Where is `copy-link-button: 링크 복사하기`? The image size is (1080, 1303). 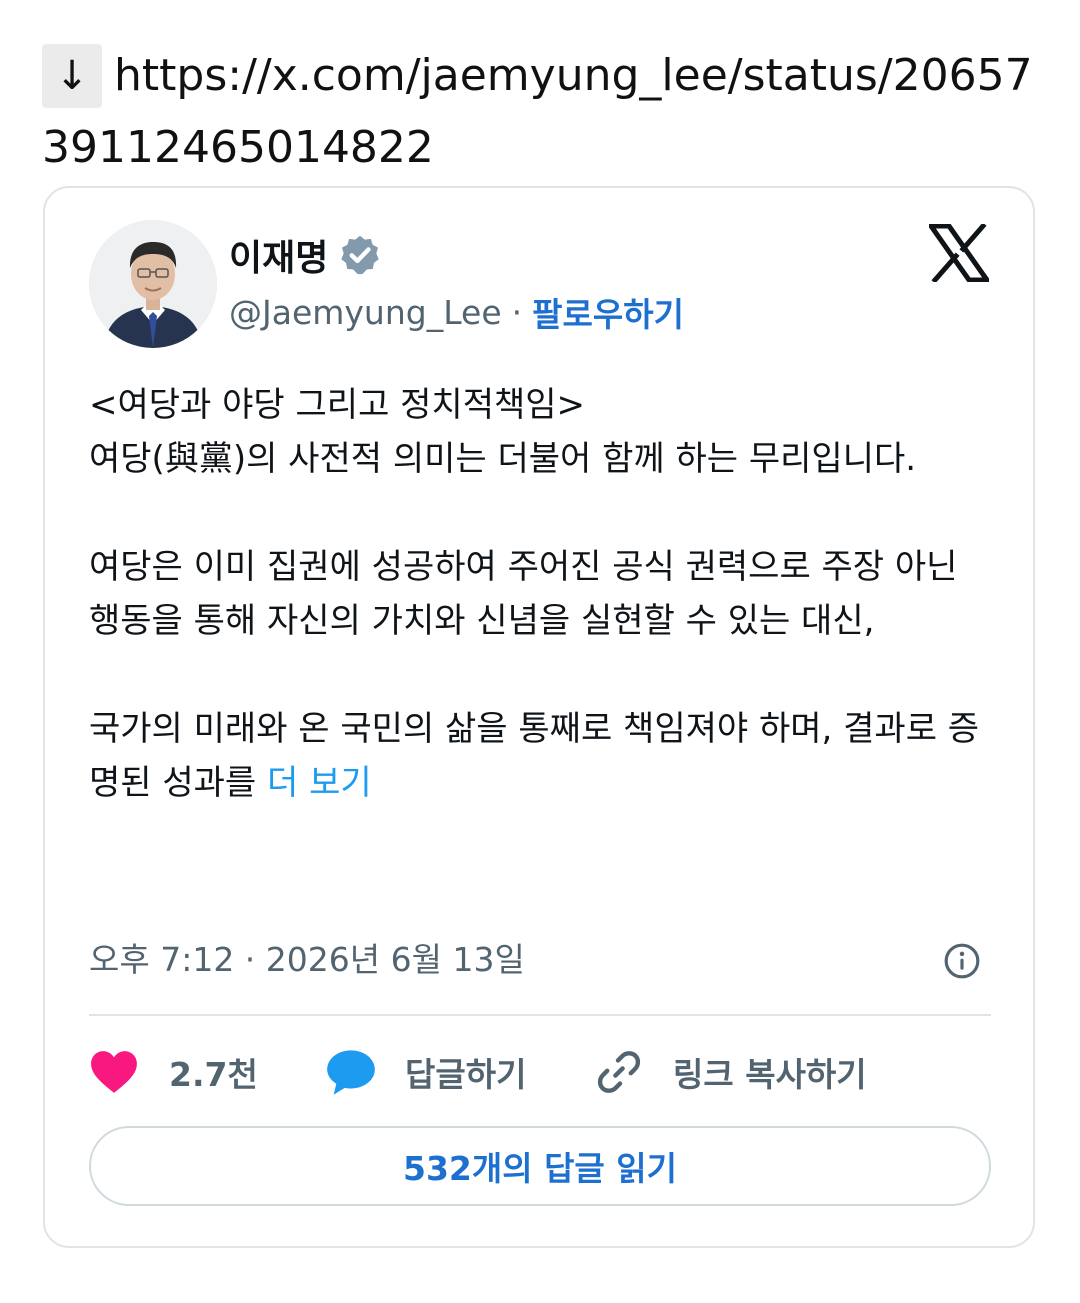
copy-link-button: 링크 복사하기 is located at coordinates (731, 1072).